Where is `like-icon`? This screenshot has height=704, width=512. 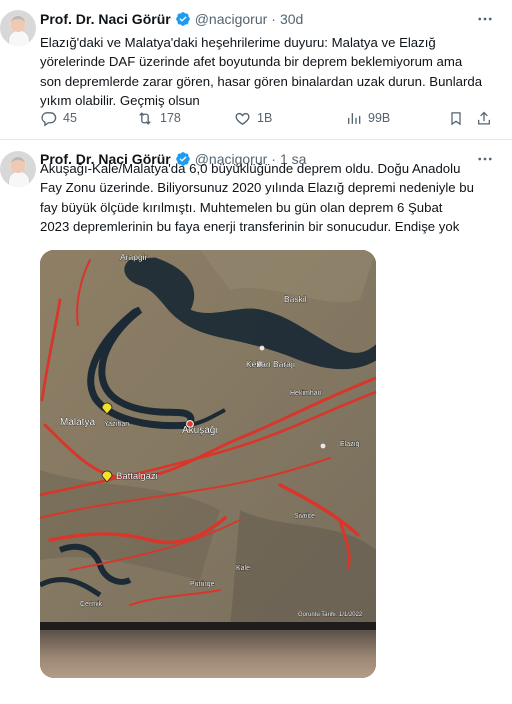 like-icon is located at coordinates (242, 118).